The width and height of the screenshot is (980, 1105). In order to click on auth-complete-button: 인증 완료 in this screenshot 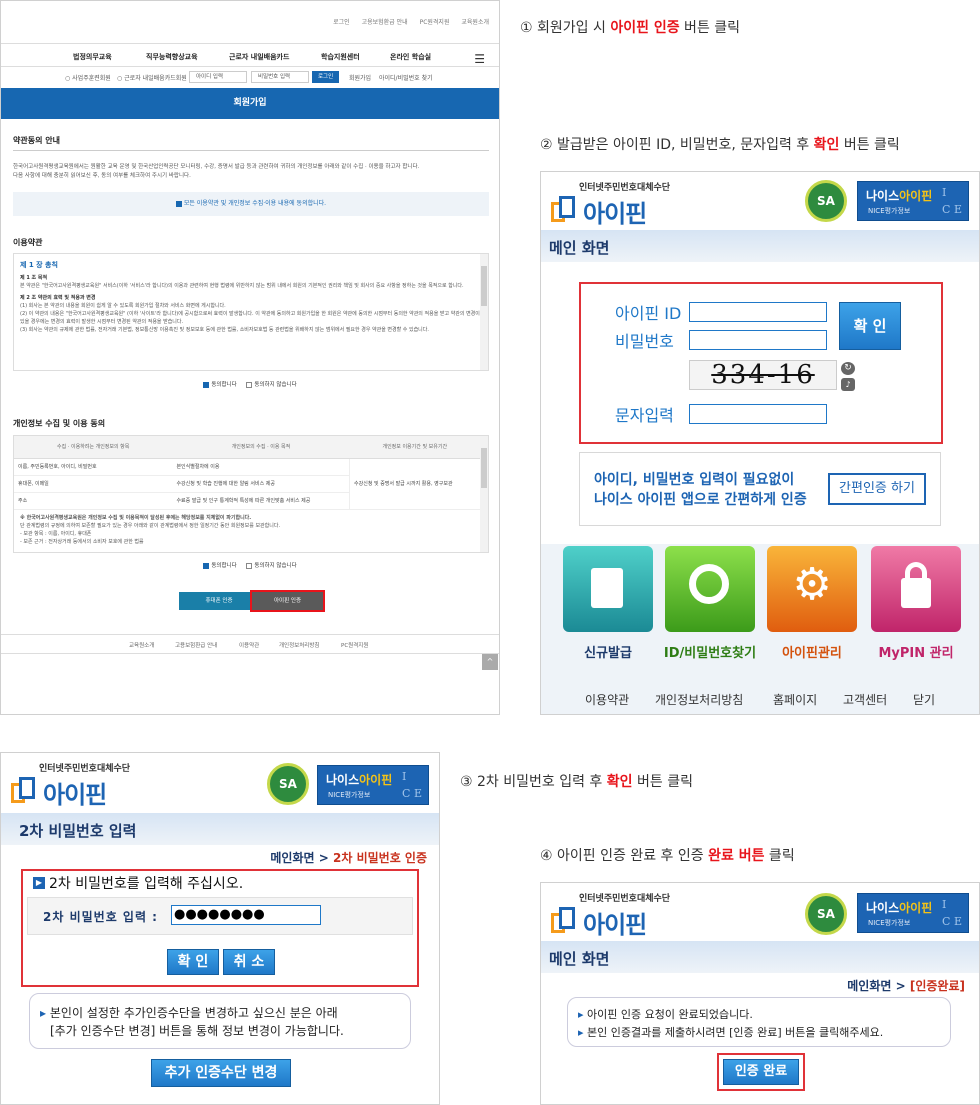, I will do `click(761, 1072)`.